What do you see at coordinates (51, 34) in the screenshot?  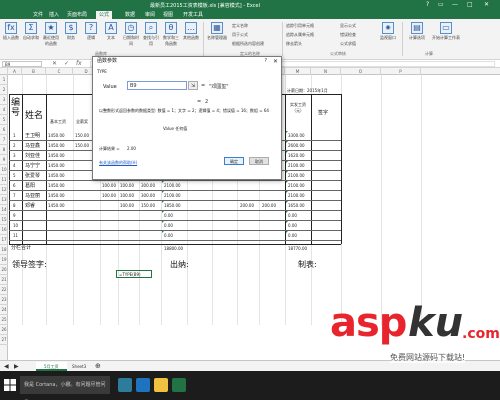 I see `recent-functions-button: ★ 最近使用的函数` at bounding box center [51, 34].